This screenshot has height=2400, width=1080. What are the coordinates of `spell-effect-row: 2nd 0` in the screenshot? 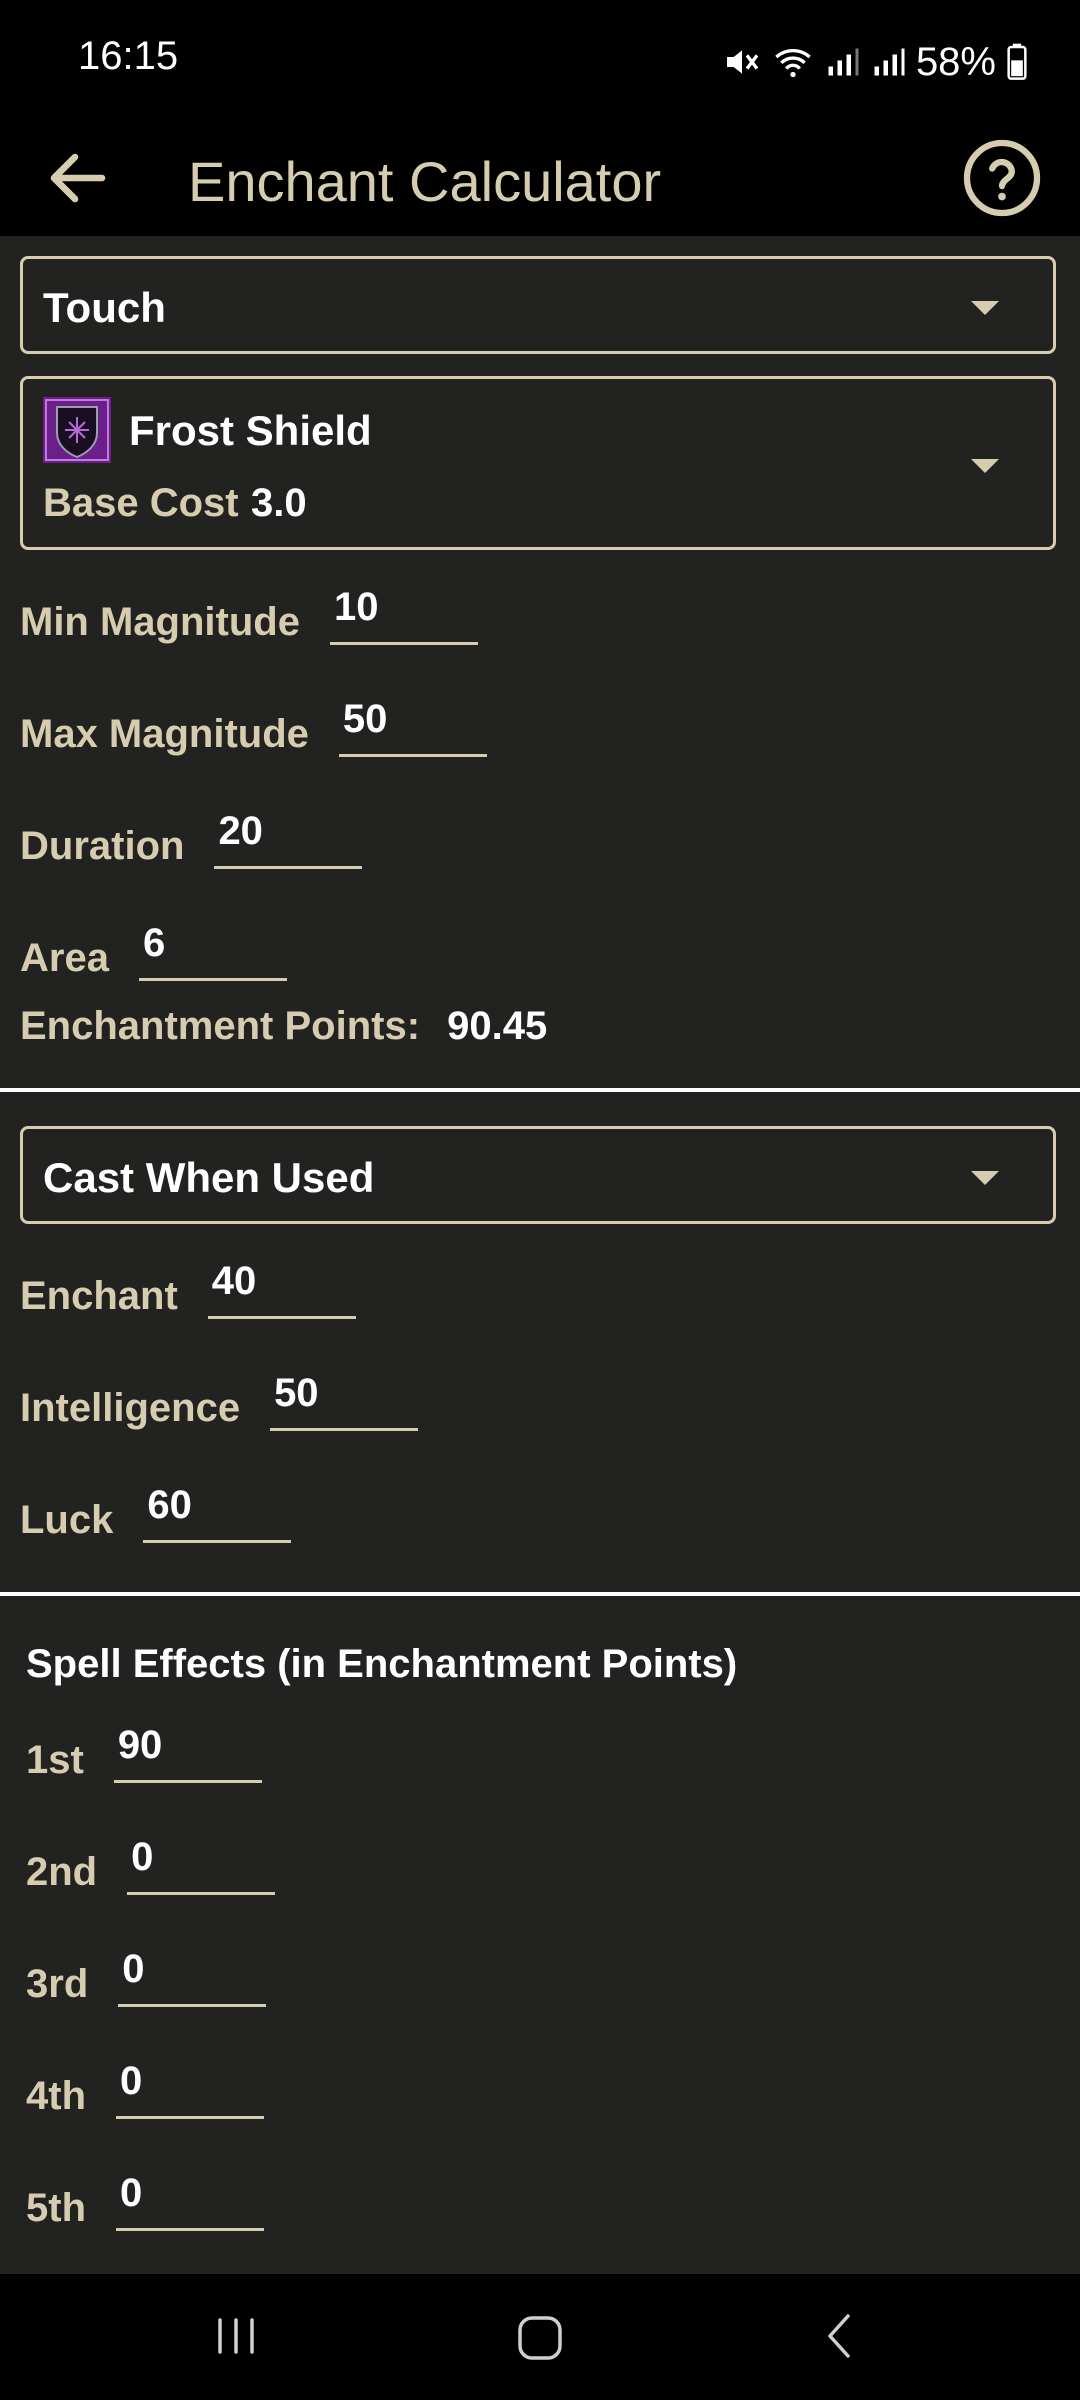 It's located at (151, 1862).